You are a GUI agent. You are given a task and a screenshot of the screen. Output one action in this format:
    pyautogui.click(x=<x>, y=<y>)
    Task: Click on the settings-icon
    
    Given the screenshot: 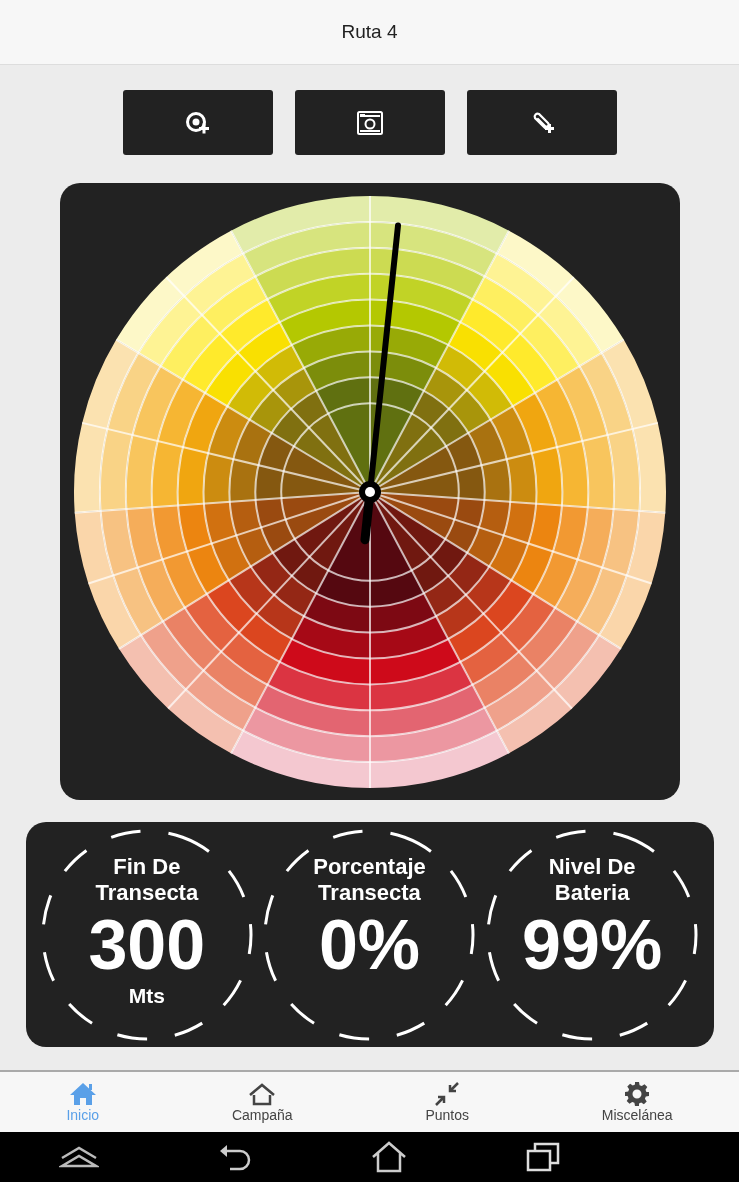 What is the action you would take?
    pyautogui.click(x=637, y=1093)
    